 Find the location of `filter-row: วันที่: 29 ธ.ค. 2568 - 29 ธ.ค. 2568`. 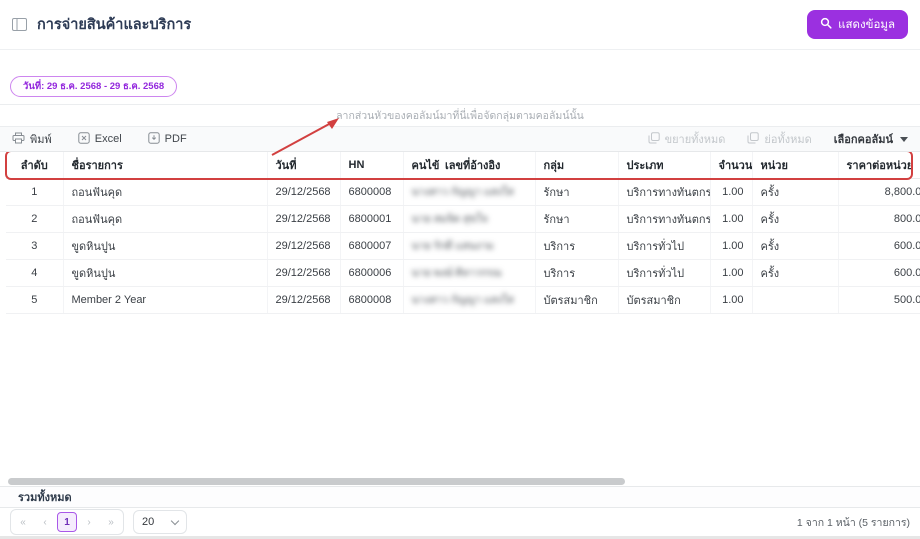

filter-row: วันที่: 29 ธ.ค. 2568 - 29 ธ.ค. 2568 is located at coordinates (460, 73).